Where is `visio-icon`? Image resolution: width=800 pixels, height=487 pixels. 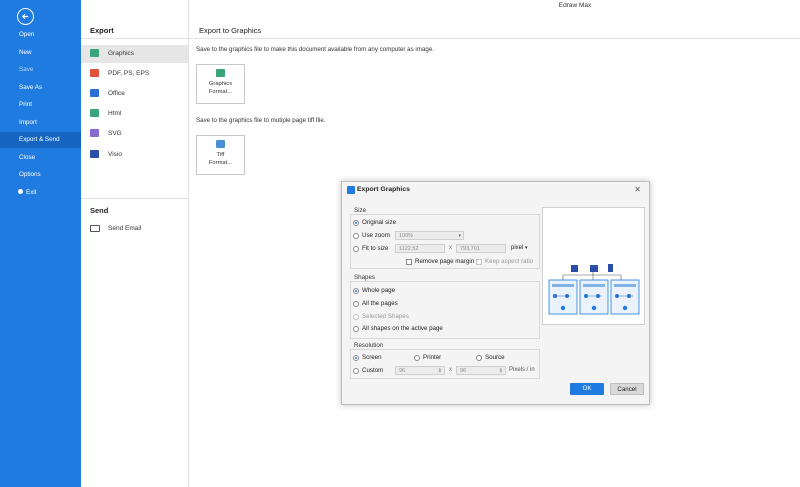
visio-icon is located at coordinates (94, 154).